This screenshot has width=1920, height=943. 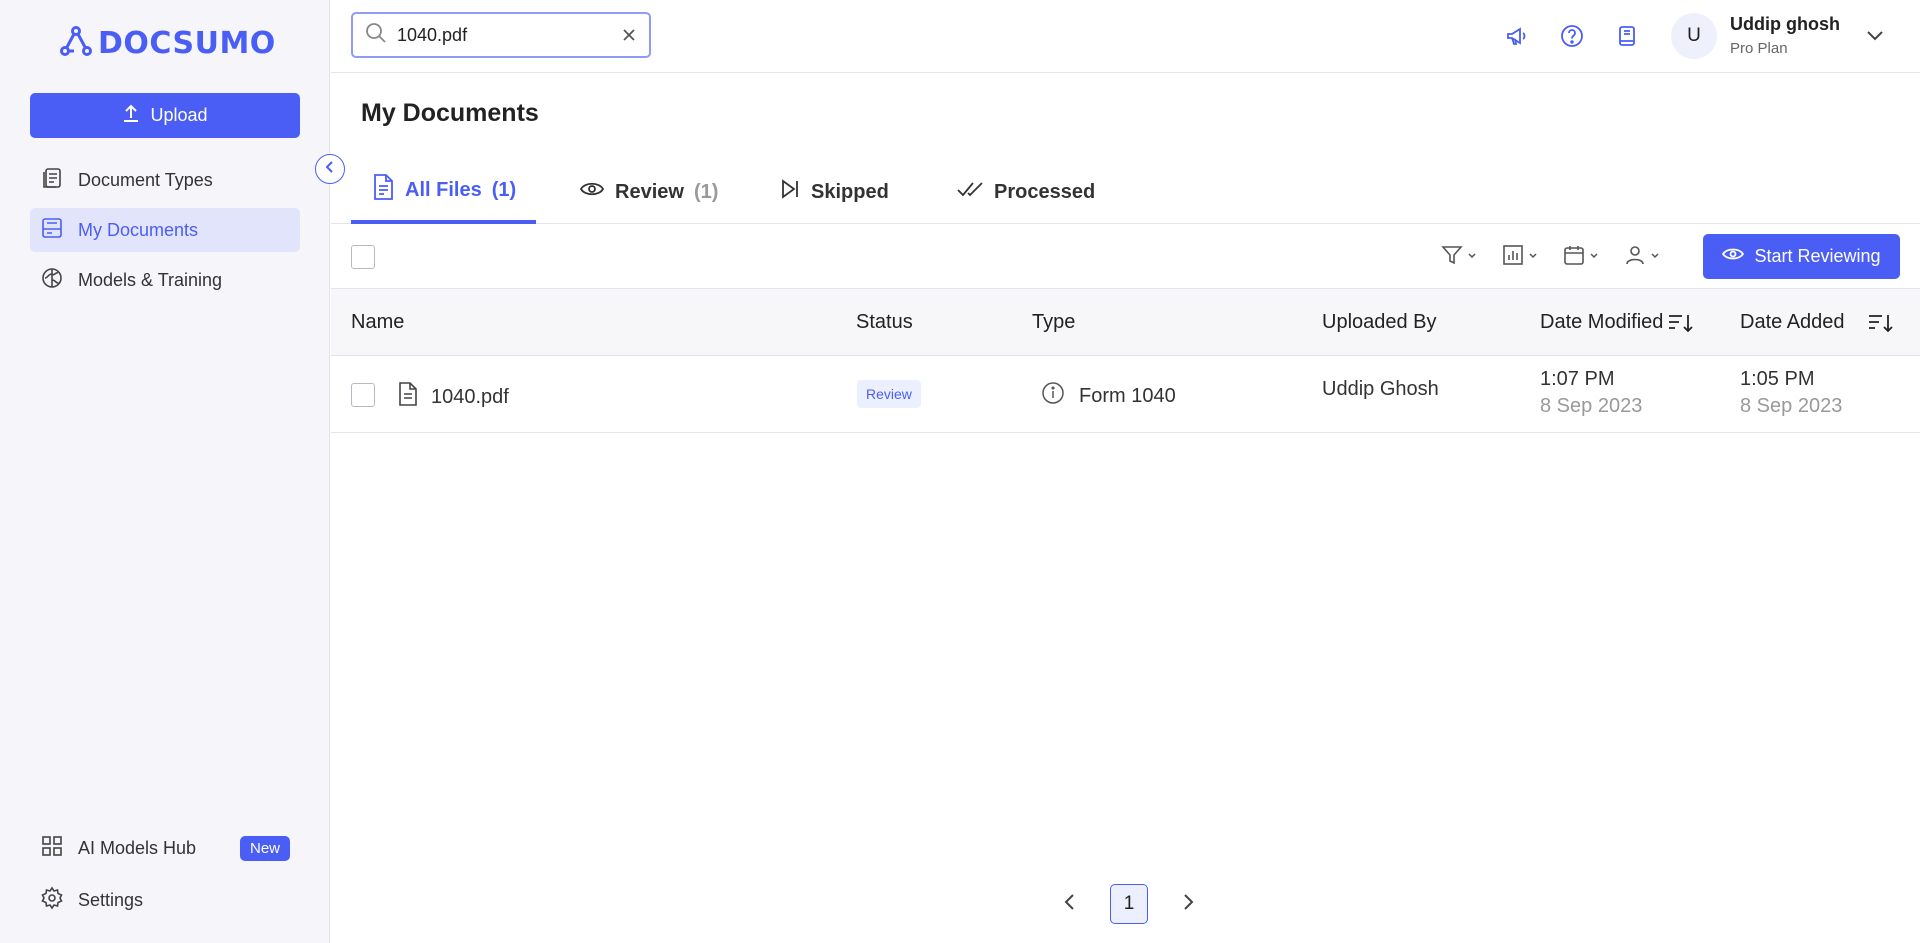 I want to click on filter-icon, so click(x=1452, y=257).